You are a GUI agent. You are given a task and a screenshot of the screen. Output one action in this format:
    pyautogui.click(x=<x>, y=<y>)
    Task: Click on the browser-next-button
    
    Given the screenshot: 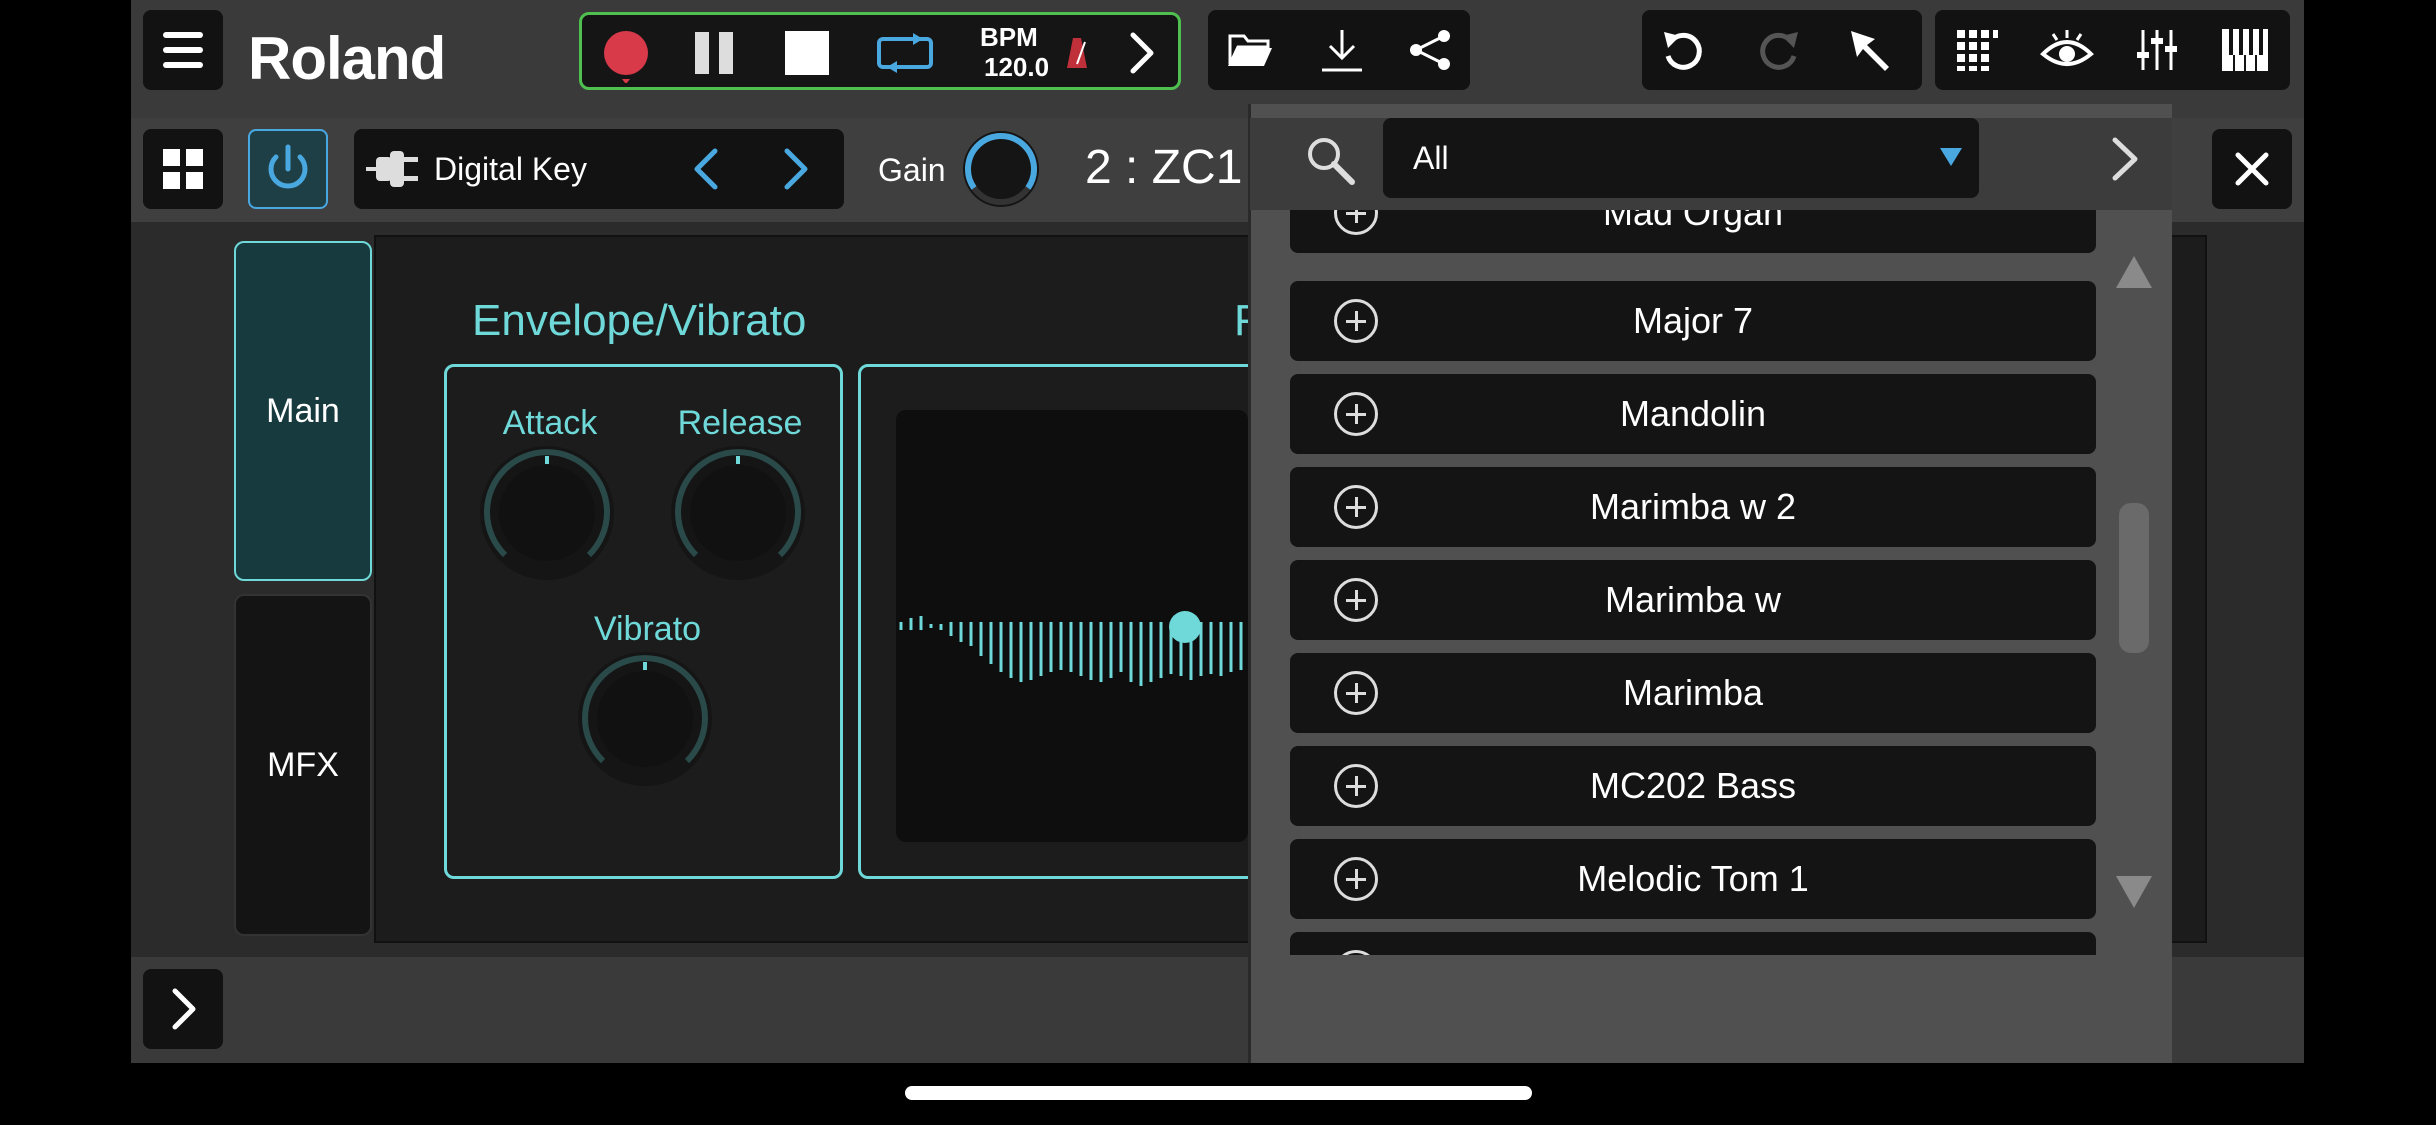 What is the action you would take?
    pyautogui.click(x=2125, y=159)
    